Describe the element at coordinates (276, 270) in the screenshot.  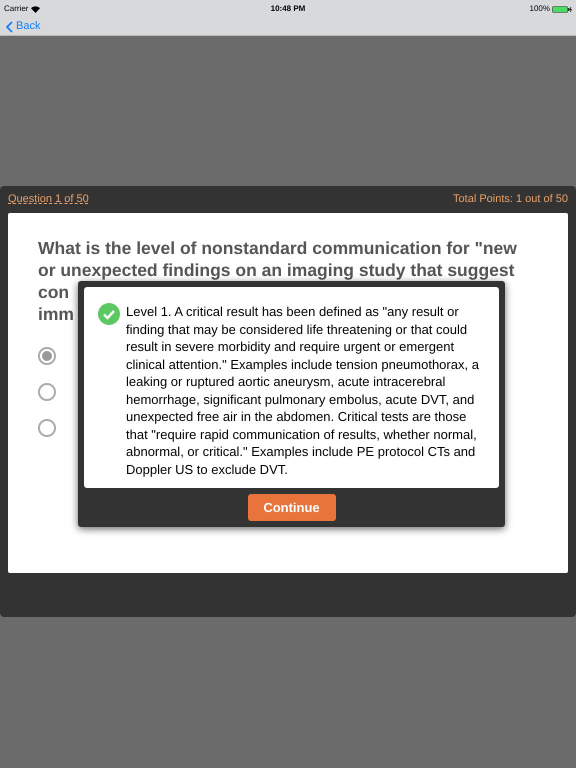
I see `question-text: or unexpected findings on an imaging study that suggest` at that location.